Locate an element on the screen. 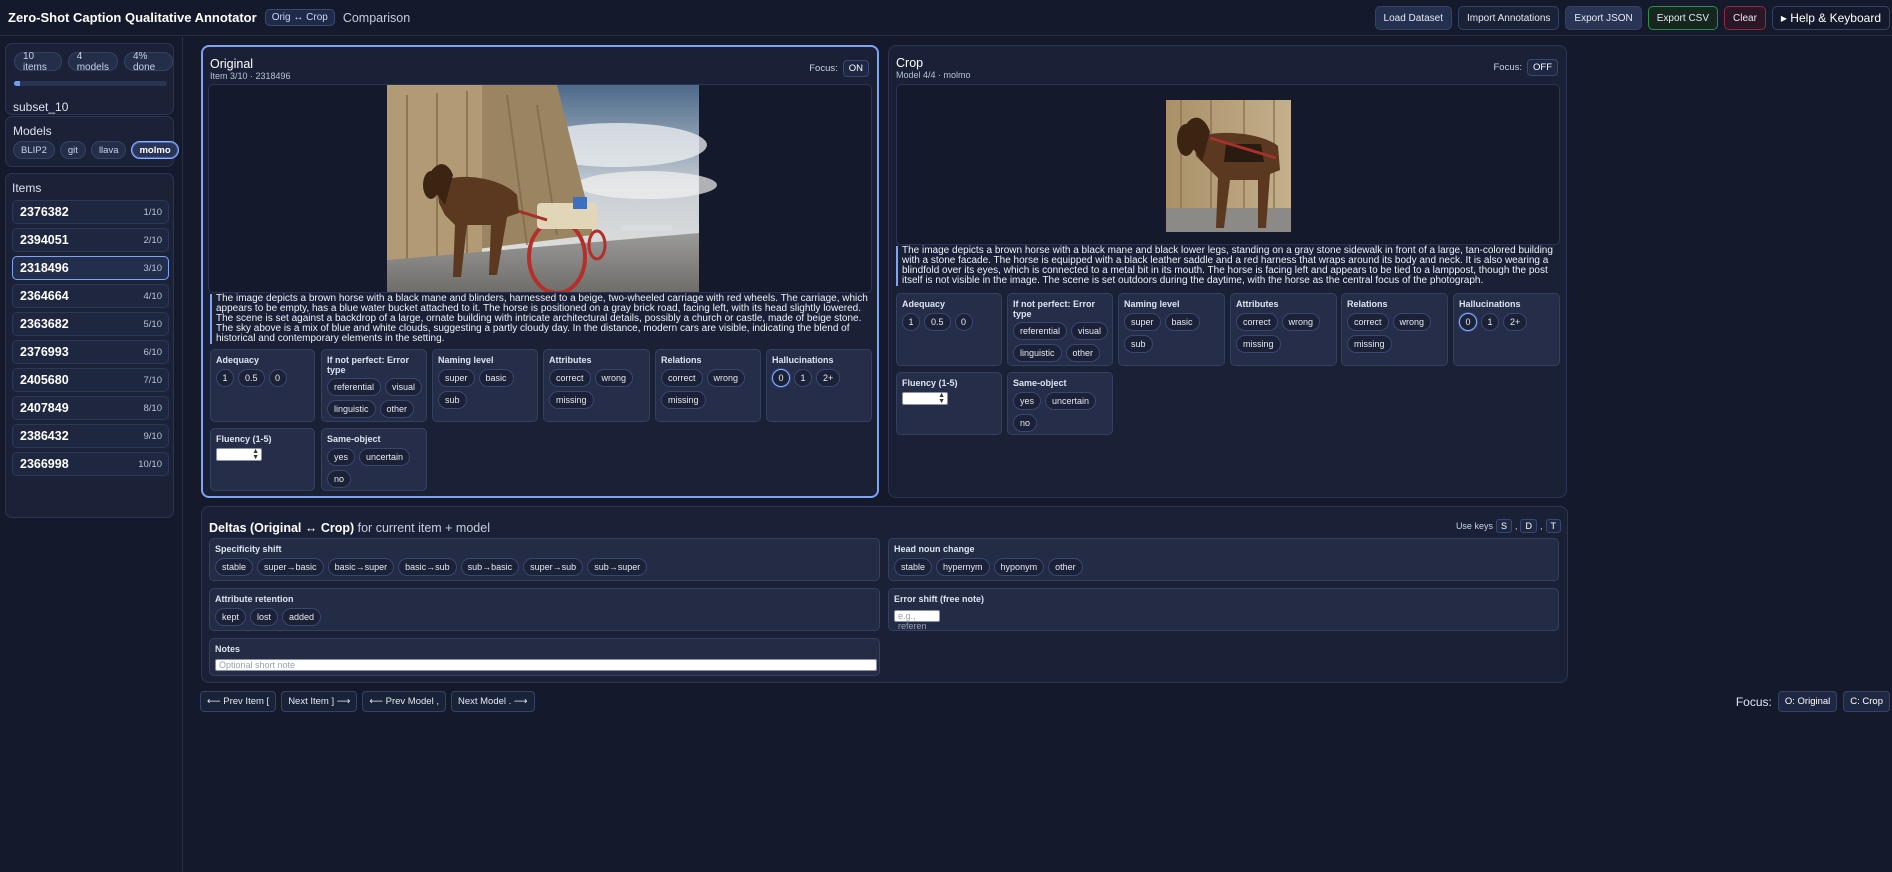 The image size is (1892, 872). head-noun-option-hypernym: hypernym is located at coordinates (963, 567).